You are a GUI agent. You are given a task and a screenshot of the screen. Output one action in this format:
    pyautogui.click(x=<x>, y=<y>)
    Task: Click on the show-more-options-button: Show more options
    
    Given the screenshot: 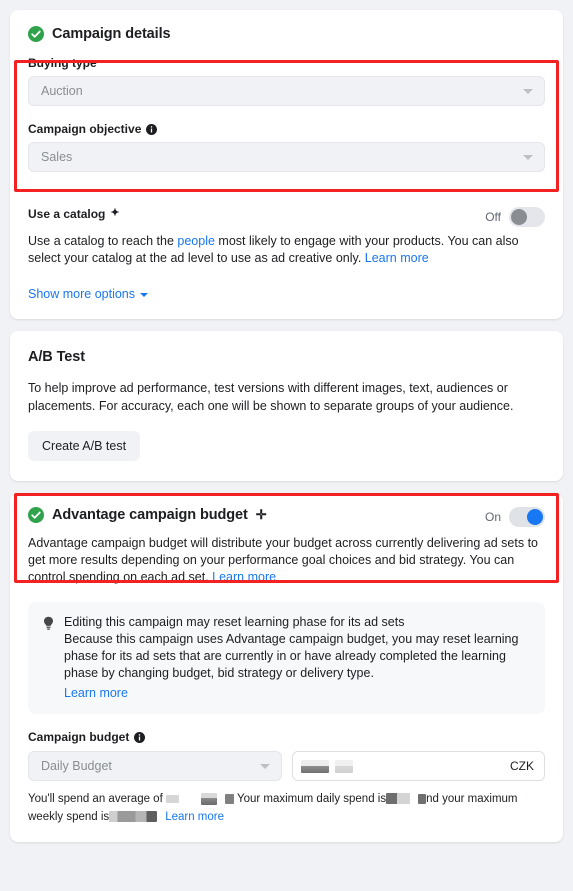 What is the action you would take?
    pyautogui.click(x=88, y=294)
    